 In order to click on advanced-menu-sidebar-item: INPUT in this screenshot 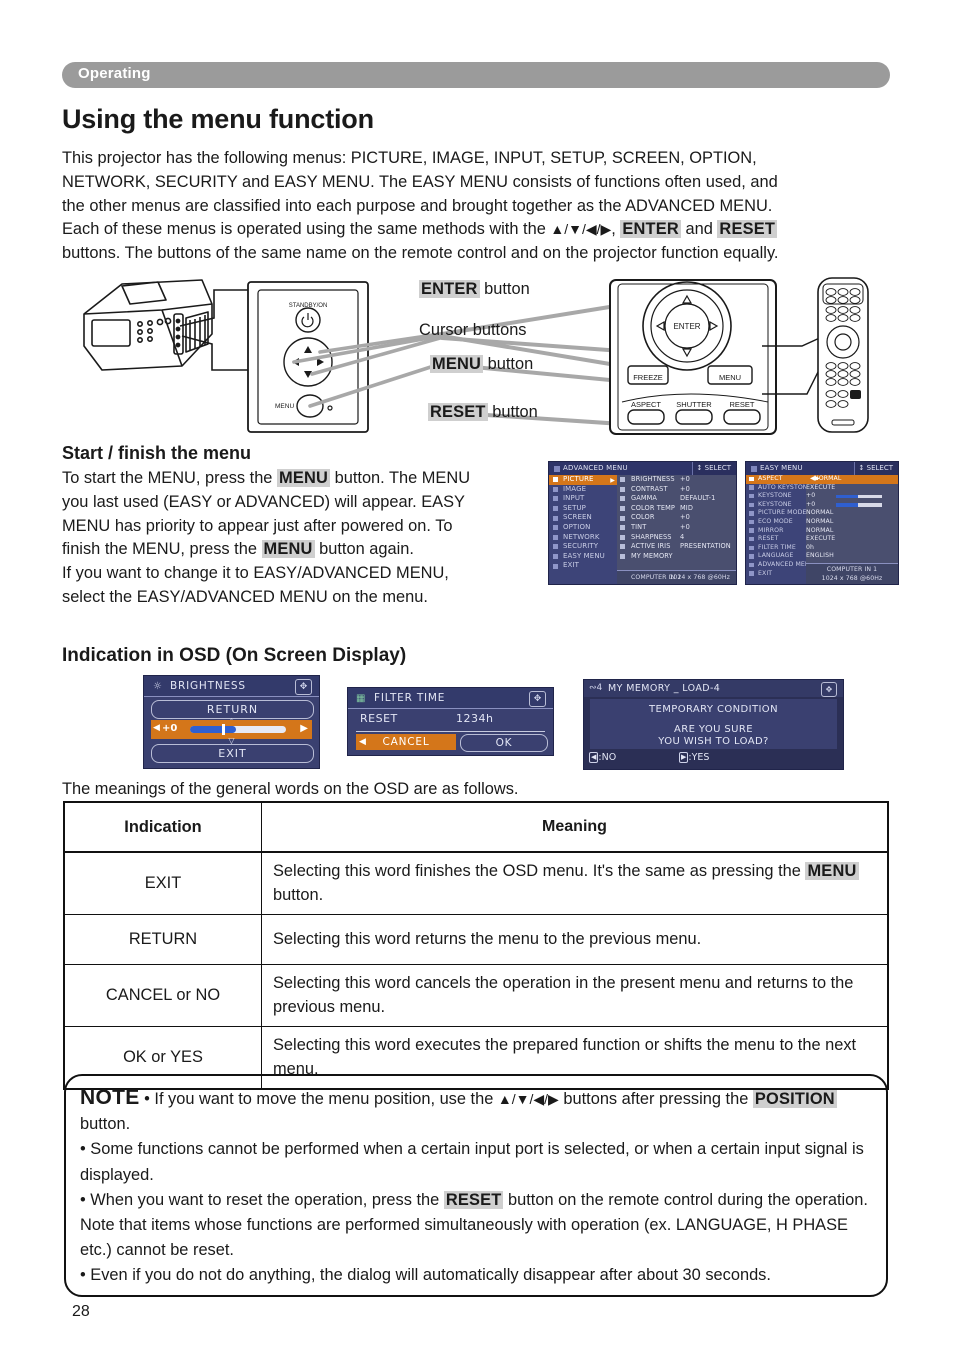, I will do `click(583, 499)`.